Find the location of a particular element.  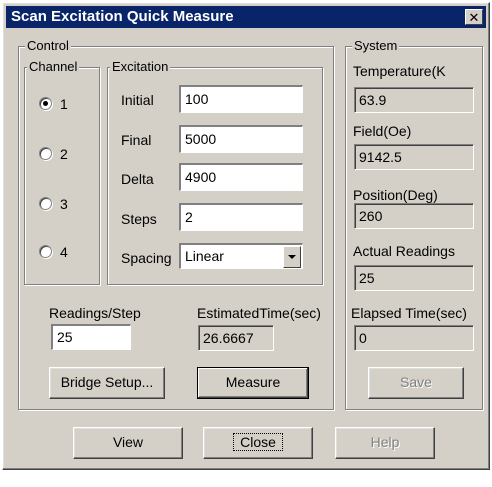

control-legend: Control is located at coordinates (48, 46).